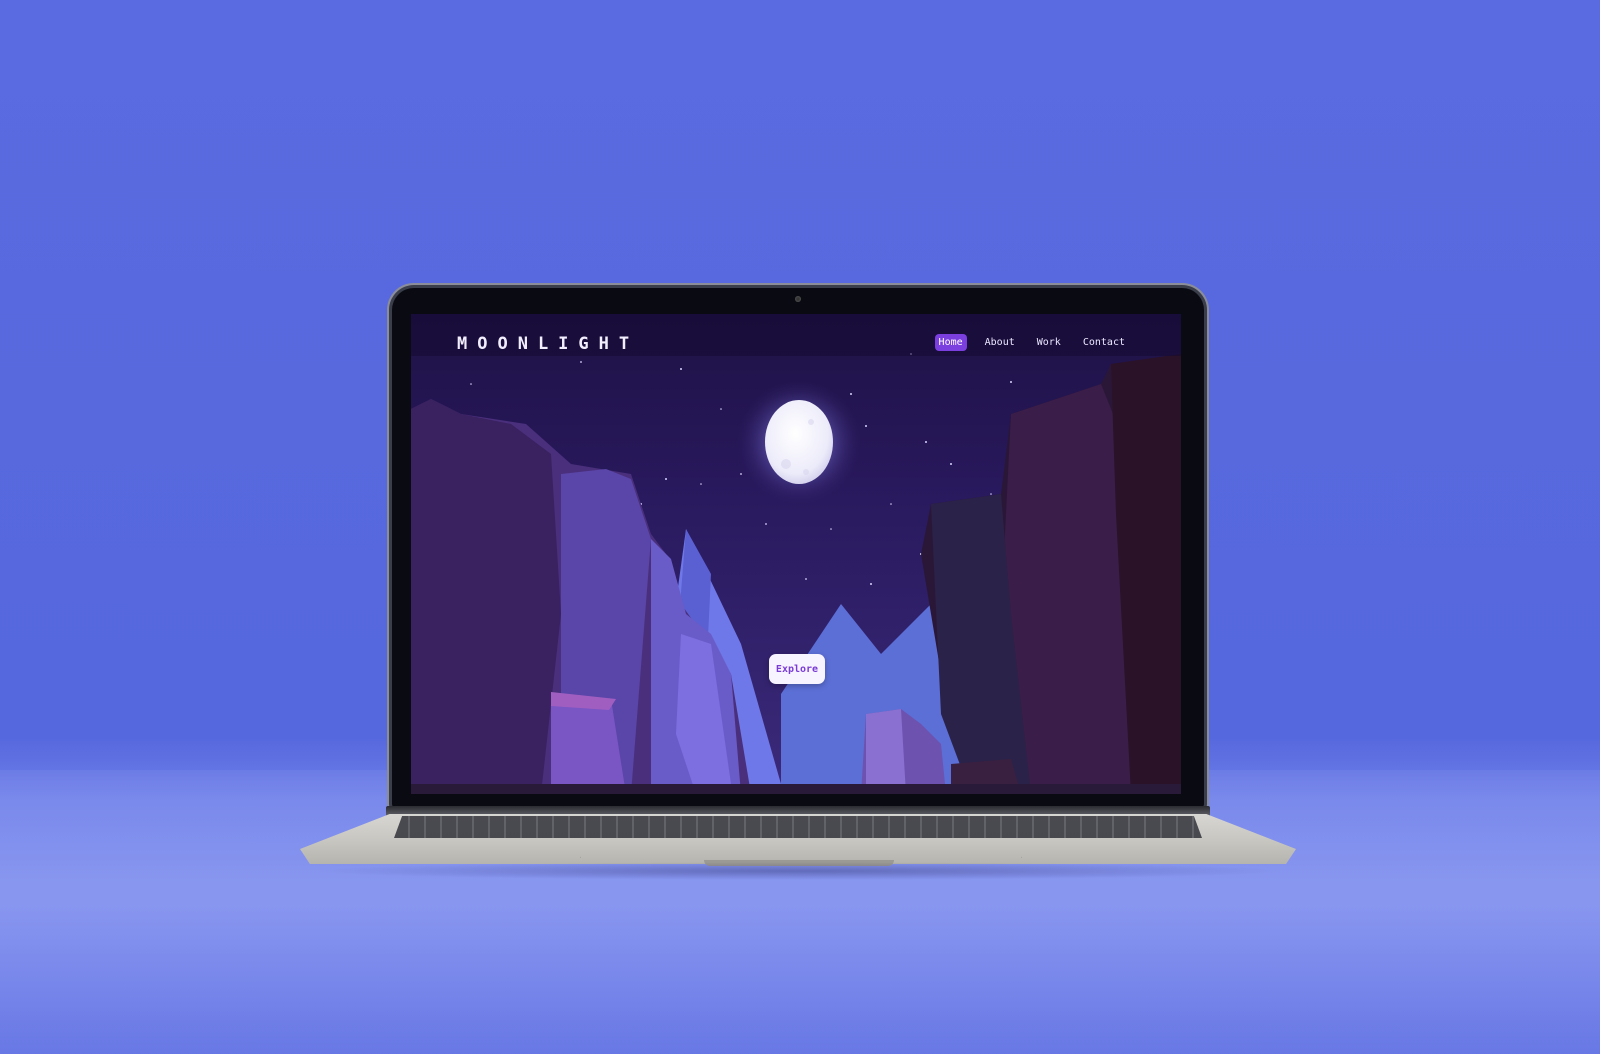  I want to click on nav-link-home: Home, so click(950, 342).